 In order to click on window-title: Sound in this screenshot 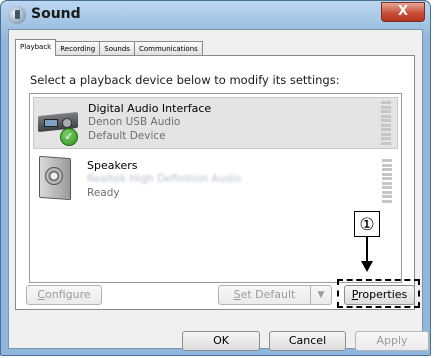, I will do `click(56, 14)`.